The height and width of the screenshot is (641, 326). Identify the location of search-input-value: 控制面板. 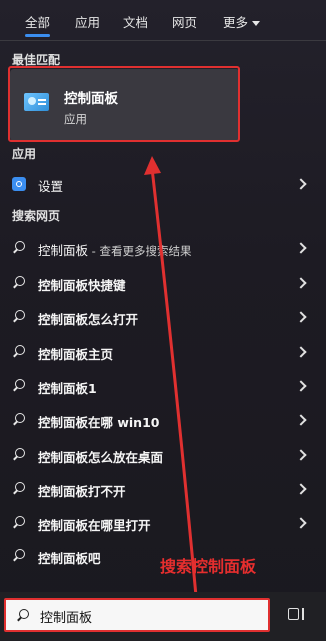
(66, 618).